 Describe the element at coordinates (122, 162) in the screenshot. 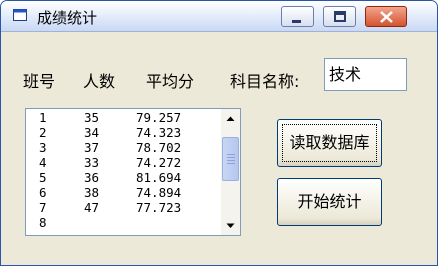

I see `list-item: 4 33 74.272` at that location.